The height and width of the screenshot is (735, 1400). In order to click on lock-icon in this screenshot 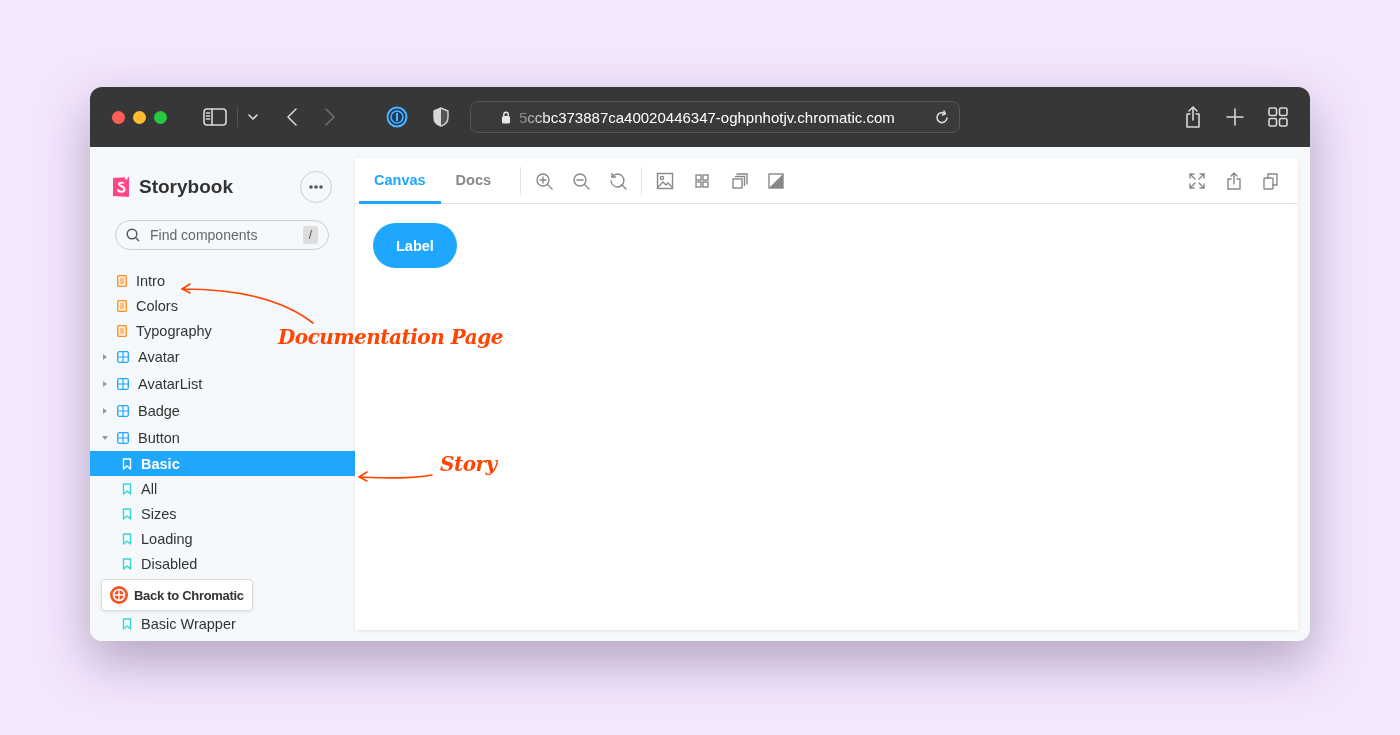, I will do `click(506, 117)`.